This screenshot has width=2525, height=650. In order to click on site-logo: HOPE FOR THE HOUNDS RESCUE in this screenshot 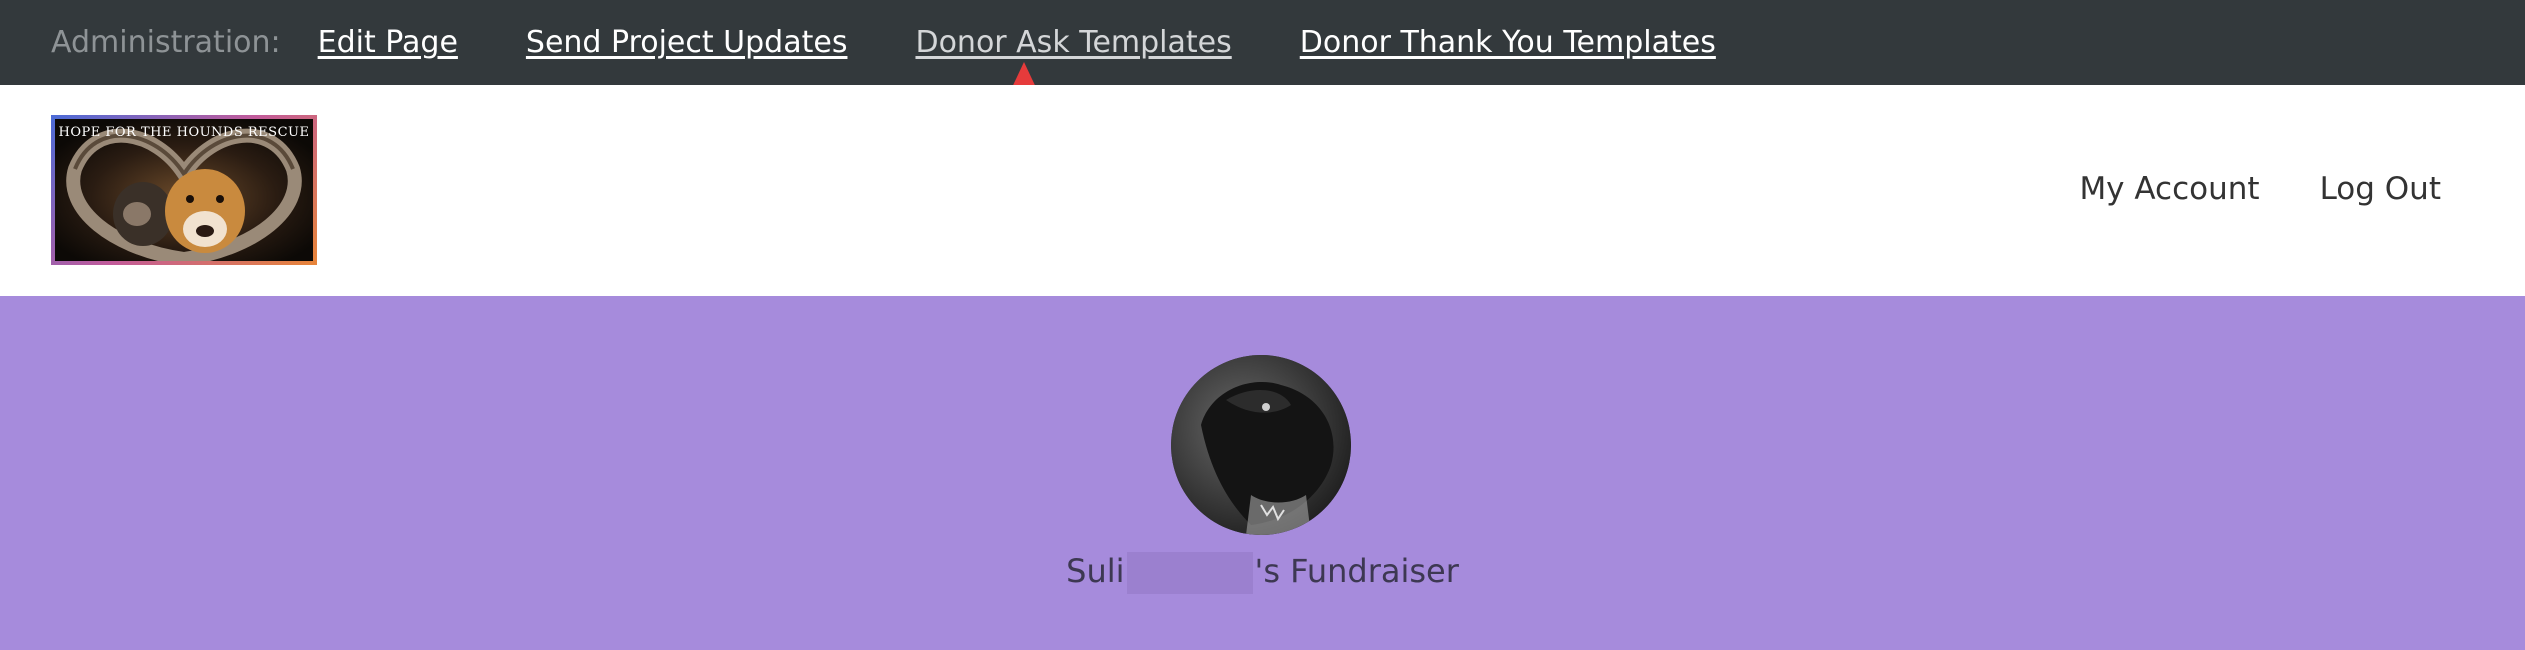, I will do `click(184, 190)`.